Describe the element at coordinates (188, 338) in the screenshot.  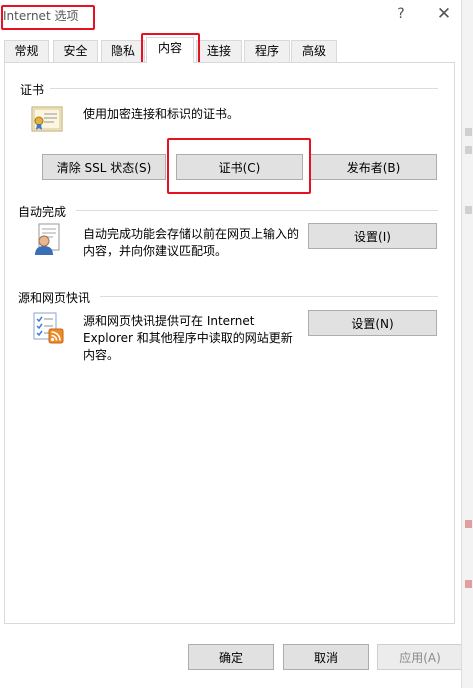
I see `feeds-description-line2: Explorer 和其他程序中读取的网站更新` at that location.